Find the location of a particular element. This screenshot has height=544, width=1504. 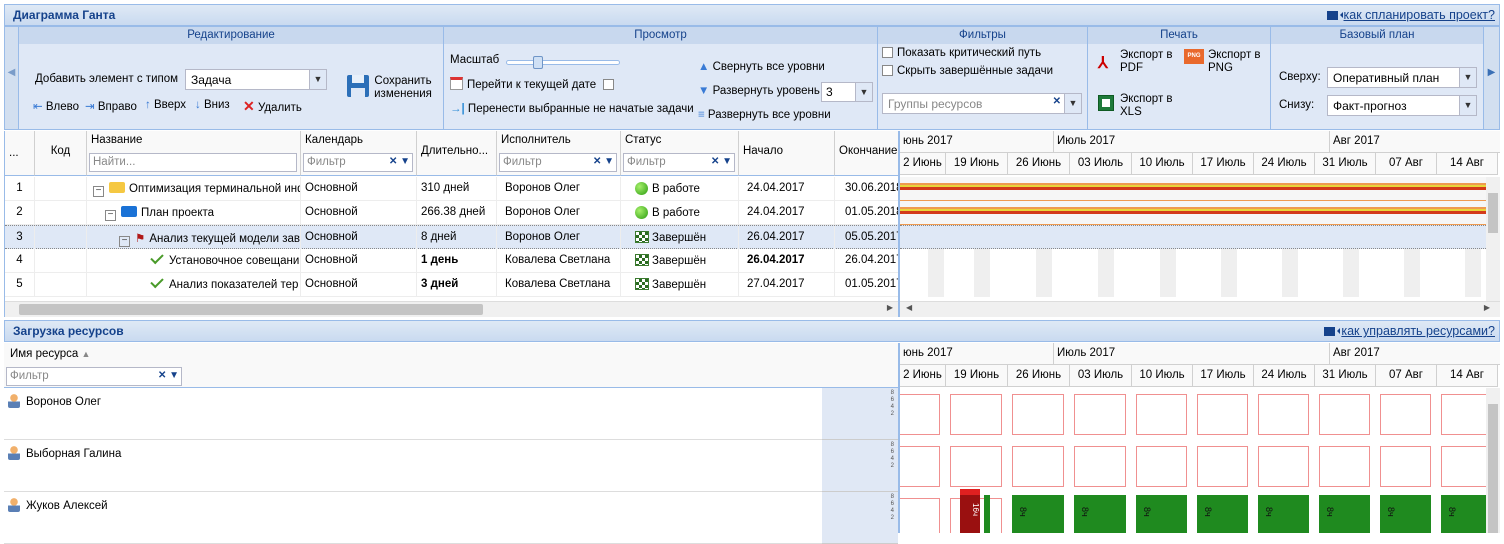

folder-blue-icon is located at coordinates (129, 211).